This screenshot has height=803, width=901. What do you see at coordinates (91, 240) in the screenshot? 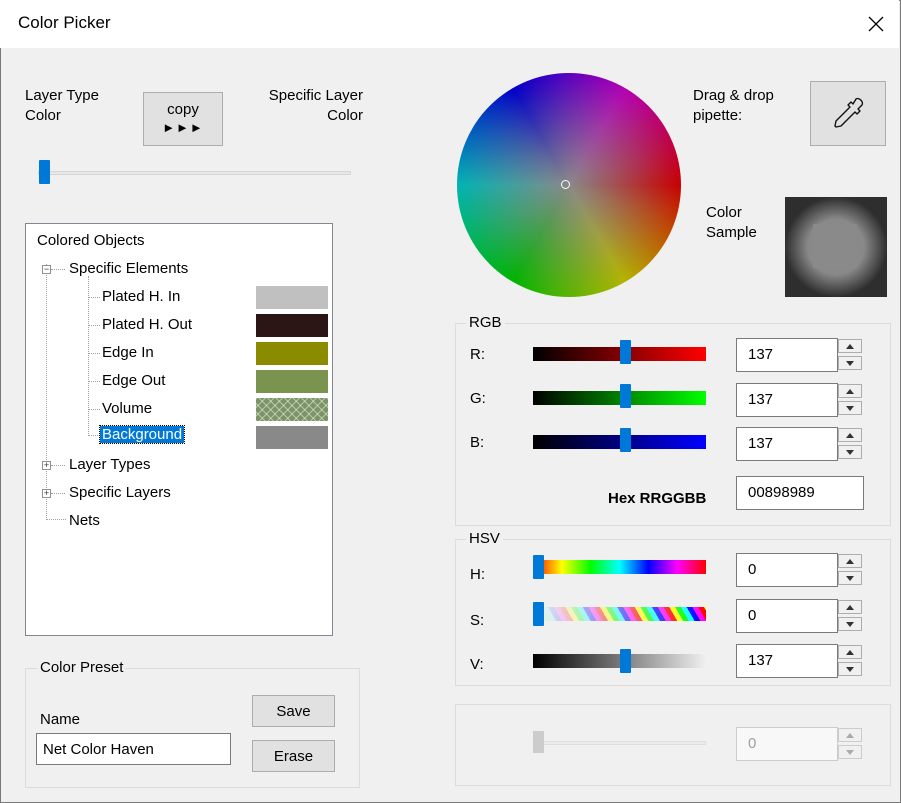
I see `tree-root-colored-objects: Colored Objects` at bounding box center [91, 240].